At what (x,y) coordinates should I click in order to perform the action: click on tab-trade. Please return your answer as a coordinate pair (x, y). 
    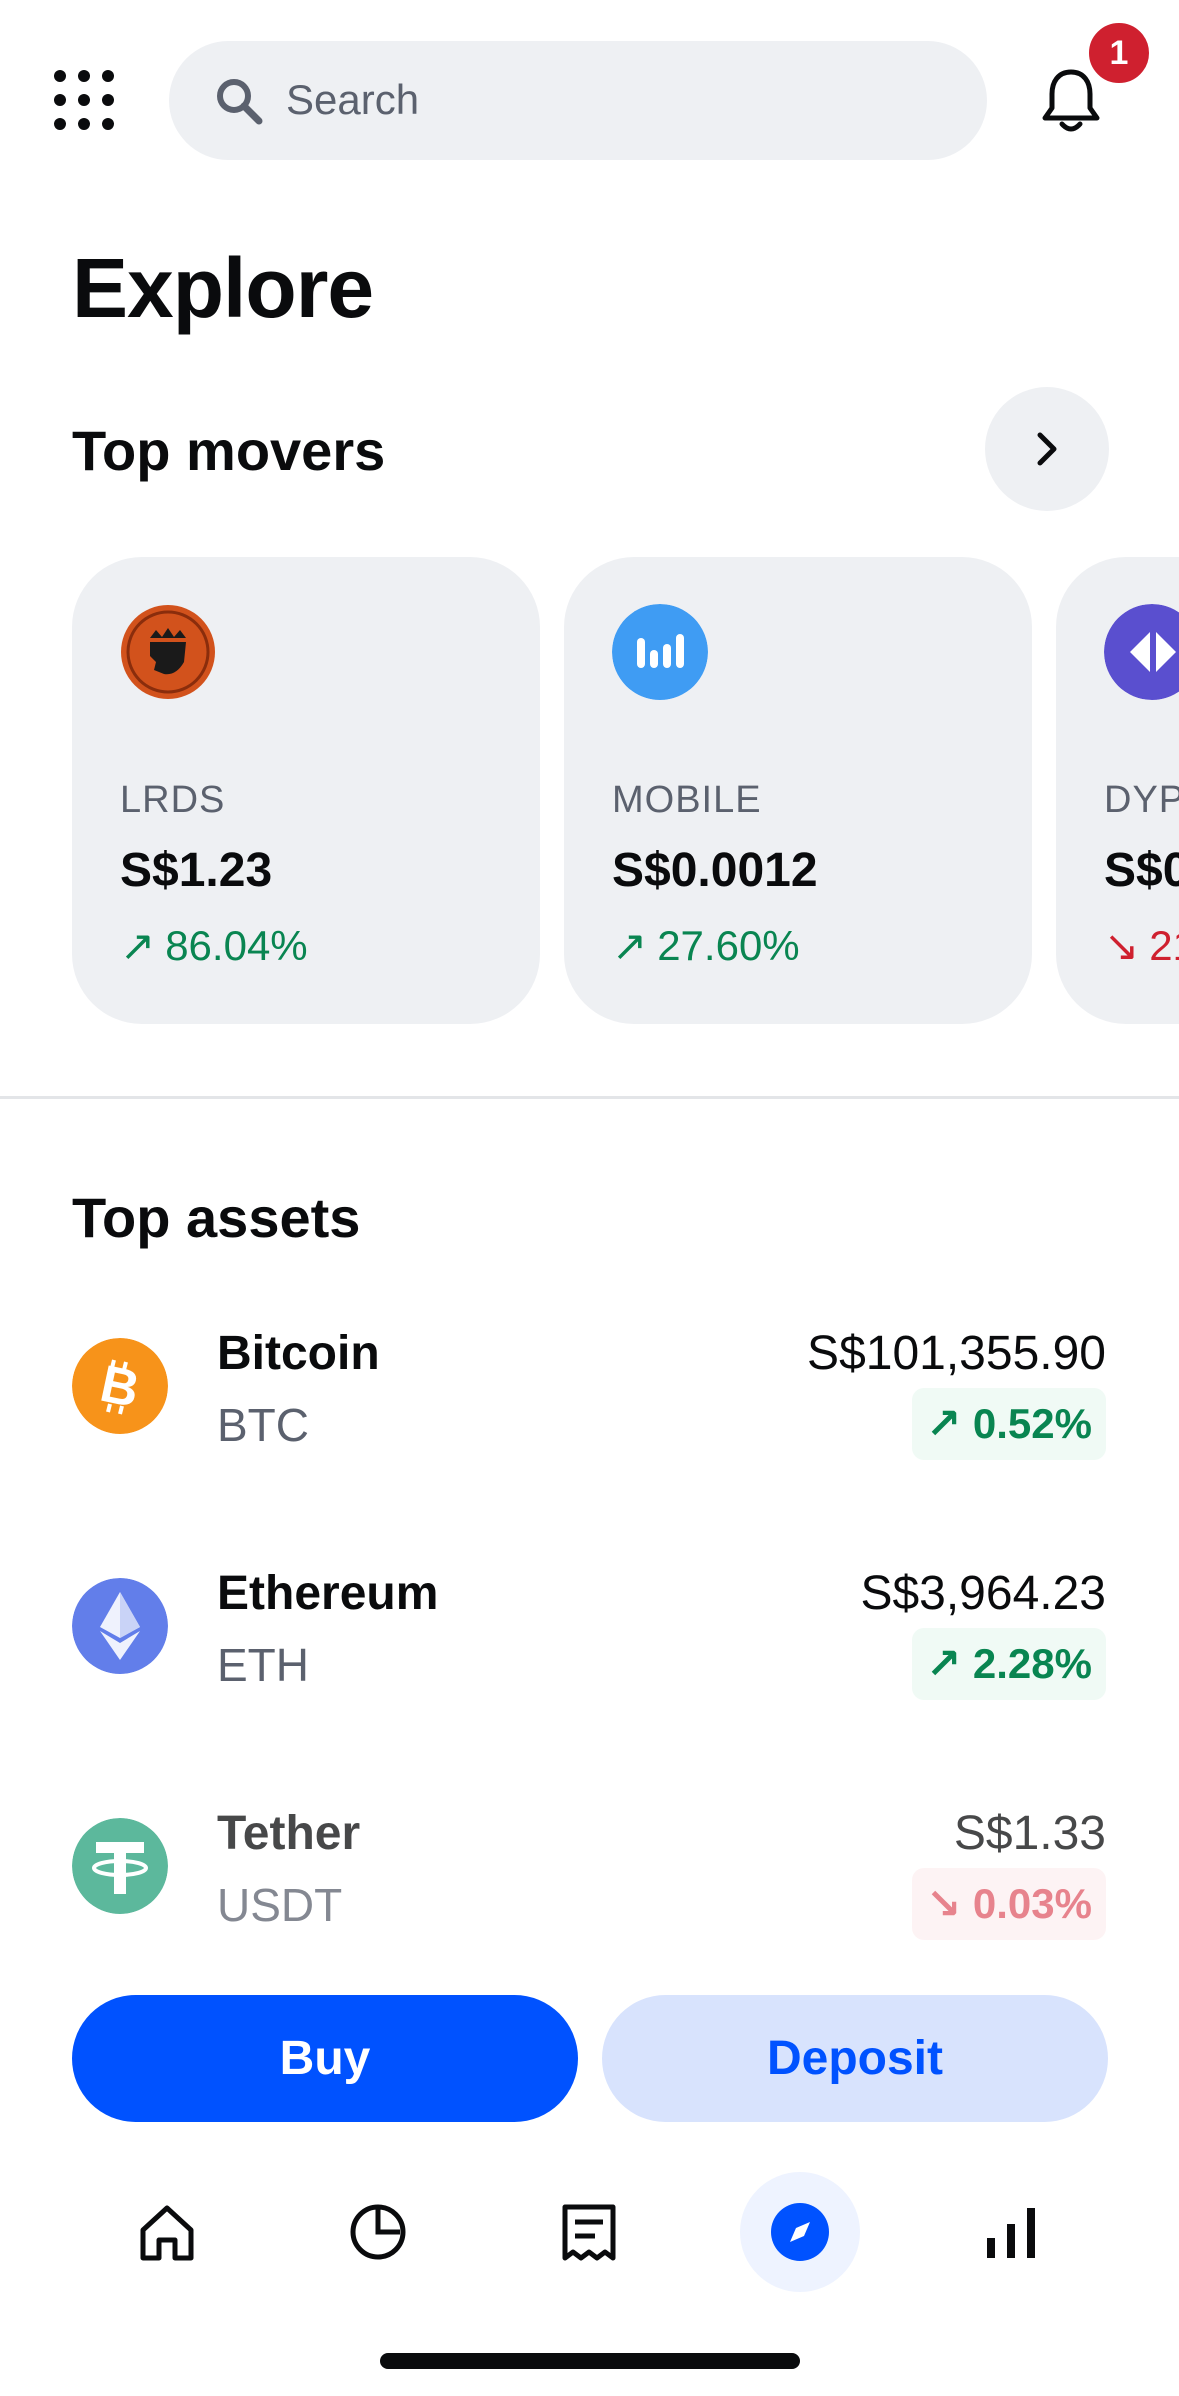
    Looking at the image, I should click on (1011, 2232).